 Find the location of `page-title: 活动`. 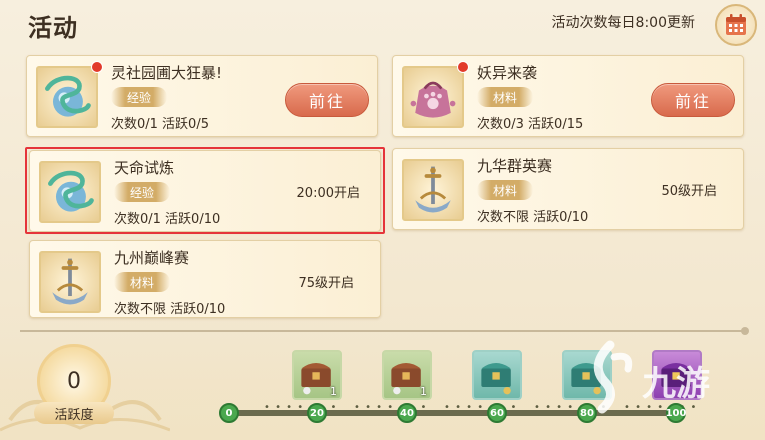

page-title: 活动 is located at coordinates (53, 28).